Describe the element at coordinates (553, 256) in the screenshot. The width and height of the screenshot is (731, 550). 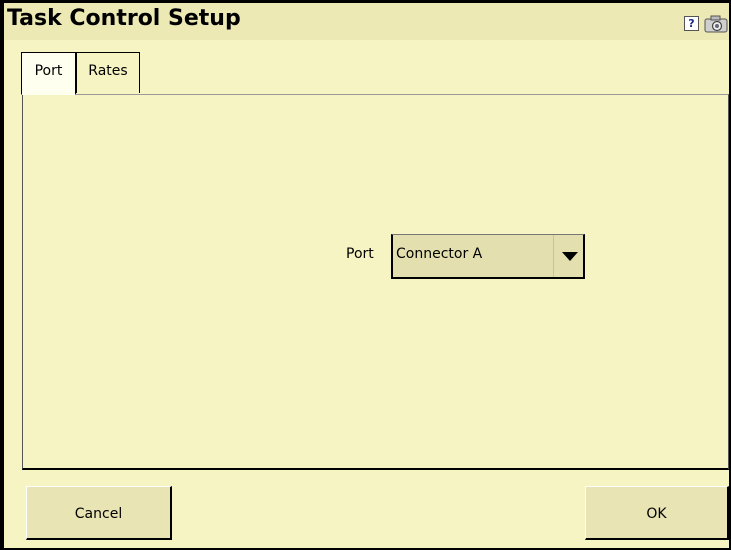
I see `dropdown-divider` at that location.